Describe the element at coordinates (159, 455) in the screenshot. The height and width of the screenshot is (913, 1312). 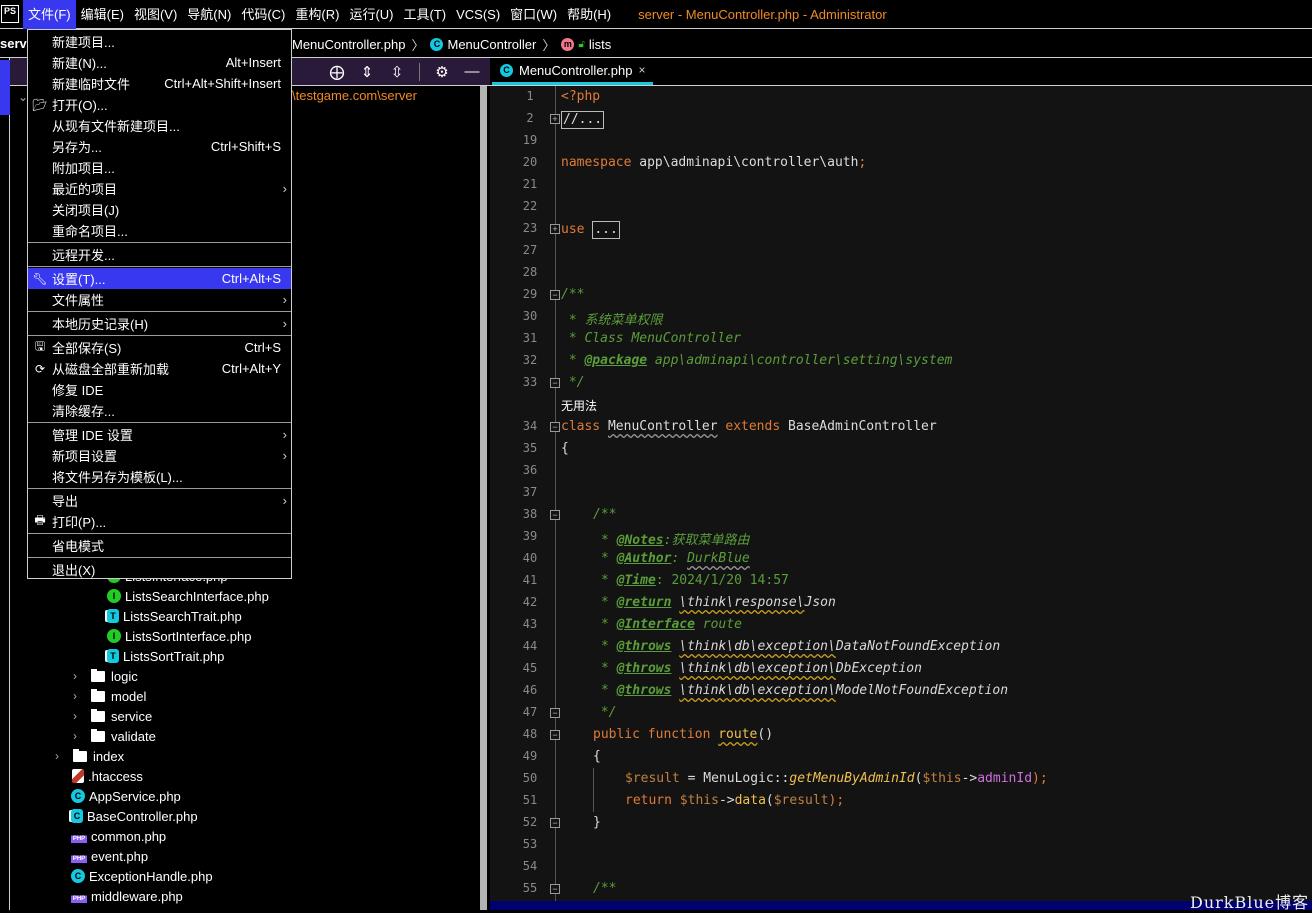
I see `menu-item-new-project-settings: 新项目设置 ›` at that location.